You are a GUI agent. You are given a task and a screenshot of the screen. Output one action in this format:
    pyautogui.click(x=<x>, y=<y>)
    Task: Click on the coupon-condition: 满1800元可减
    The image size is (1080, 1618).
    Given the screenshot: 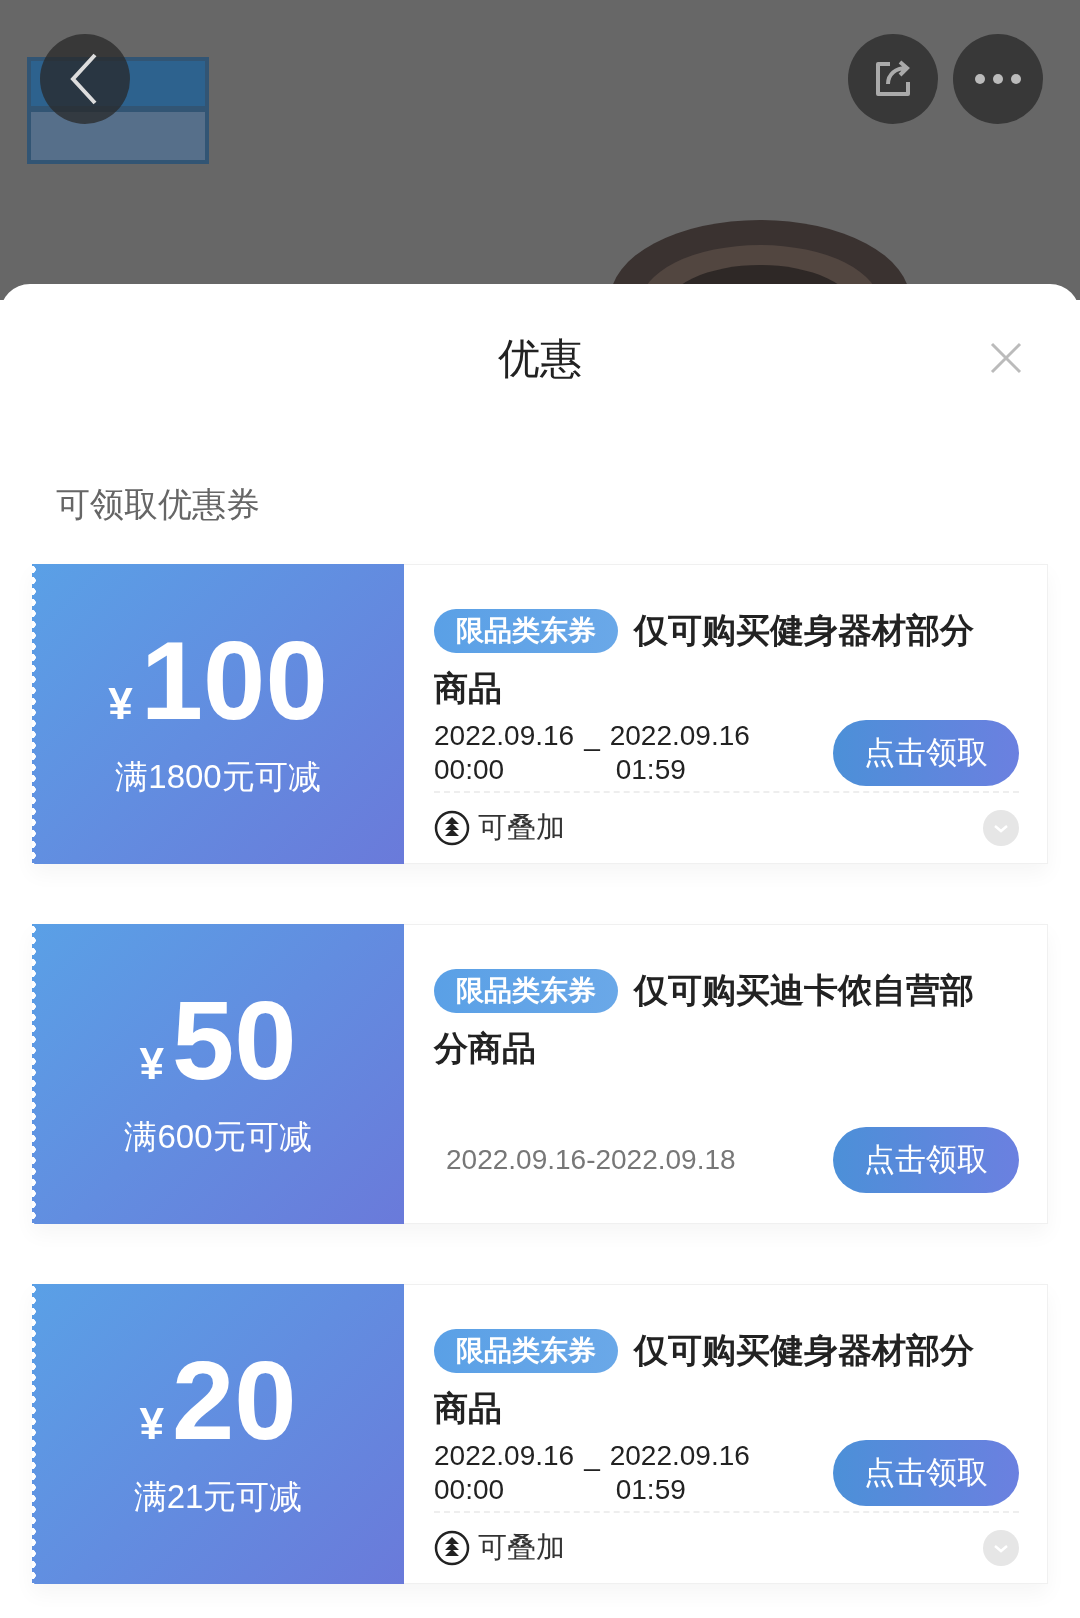 What is the action you would take?
    pyautogui.click(x=218, y=776)
    